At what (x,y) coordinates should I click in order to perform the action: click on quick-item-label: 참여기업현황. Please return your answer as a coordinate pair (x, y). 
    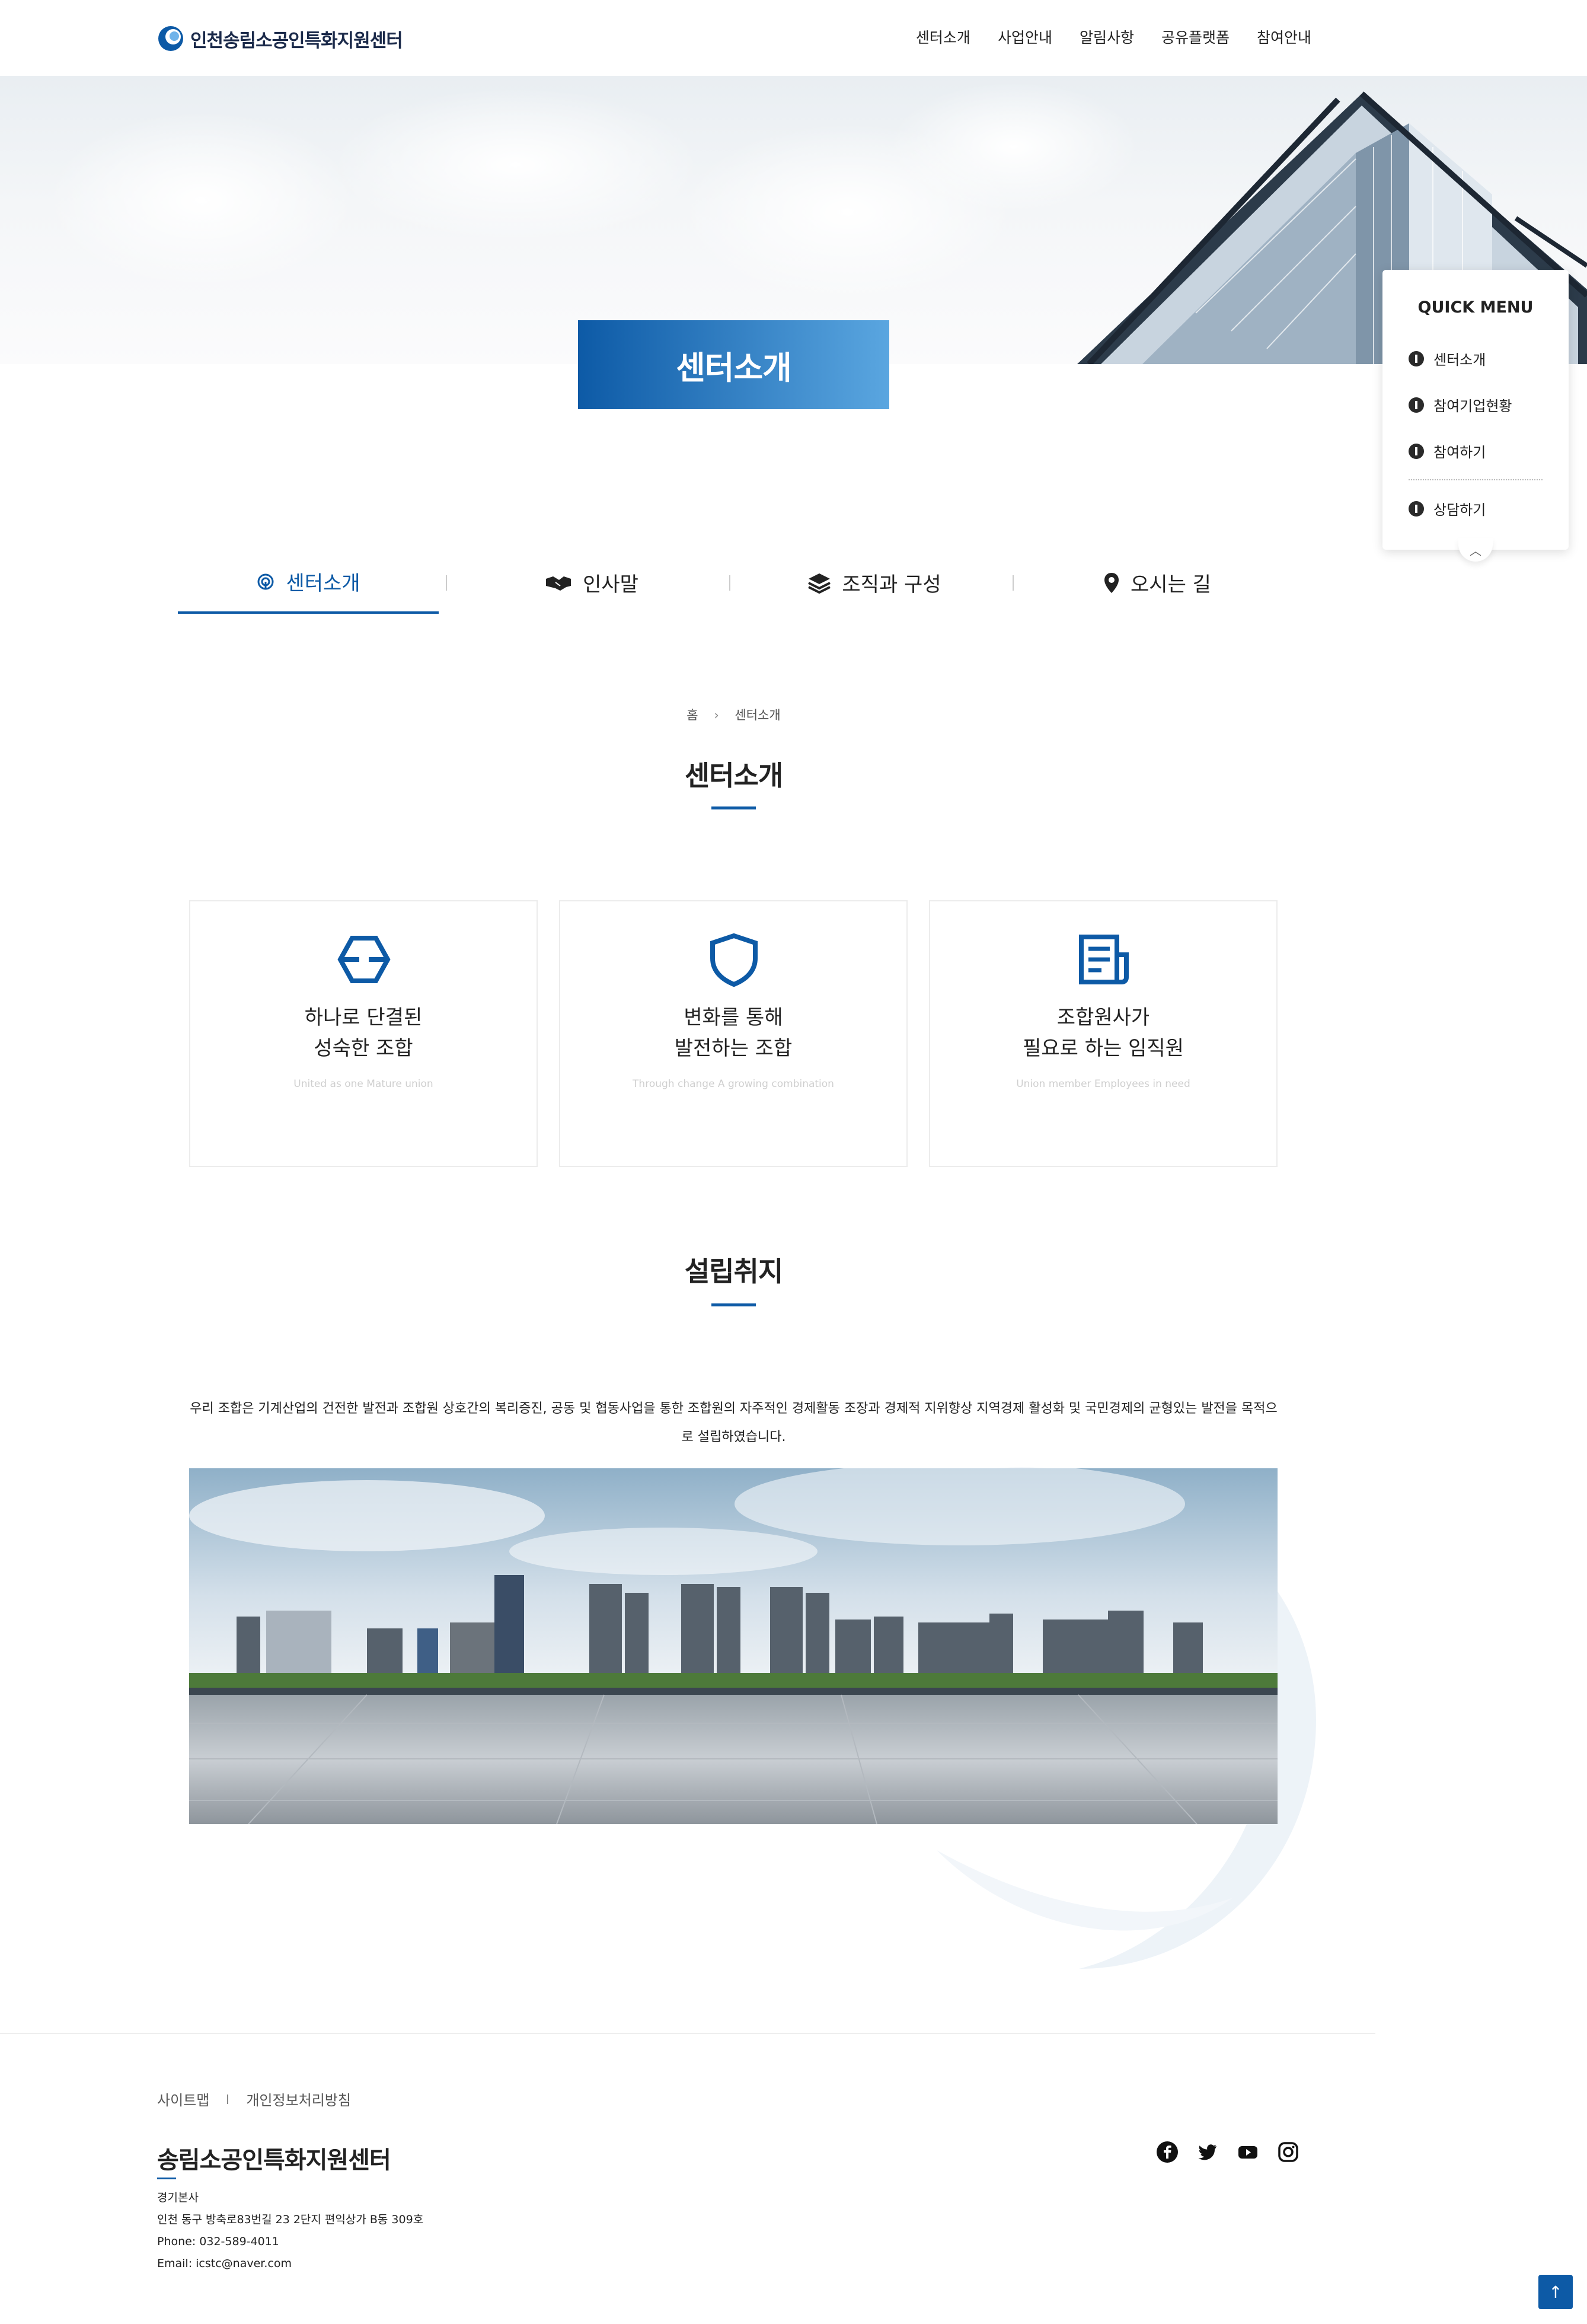
    Looking at the image, I should click on (1473, 406).